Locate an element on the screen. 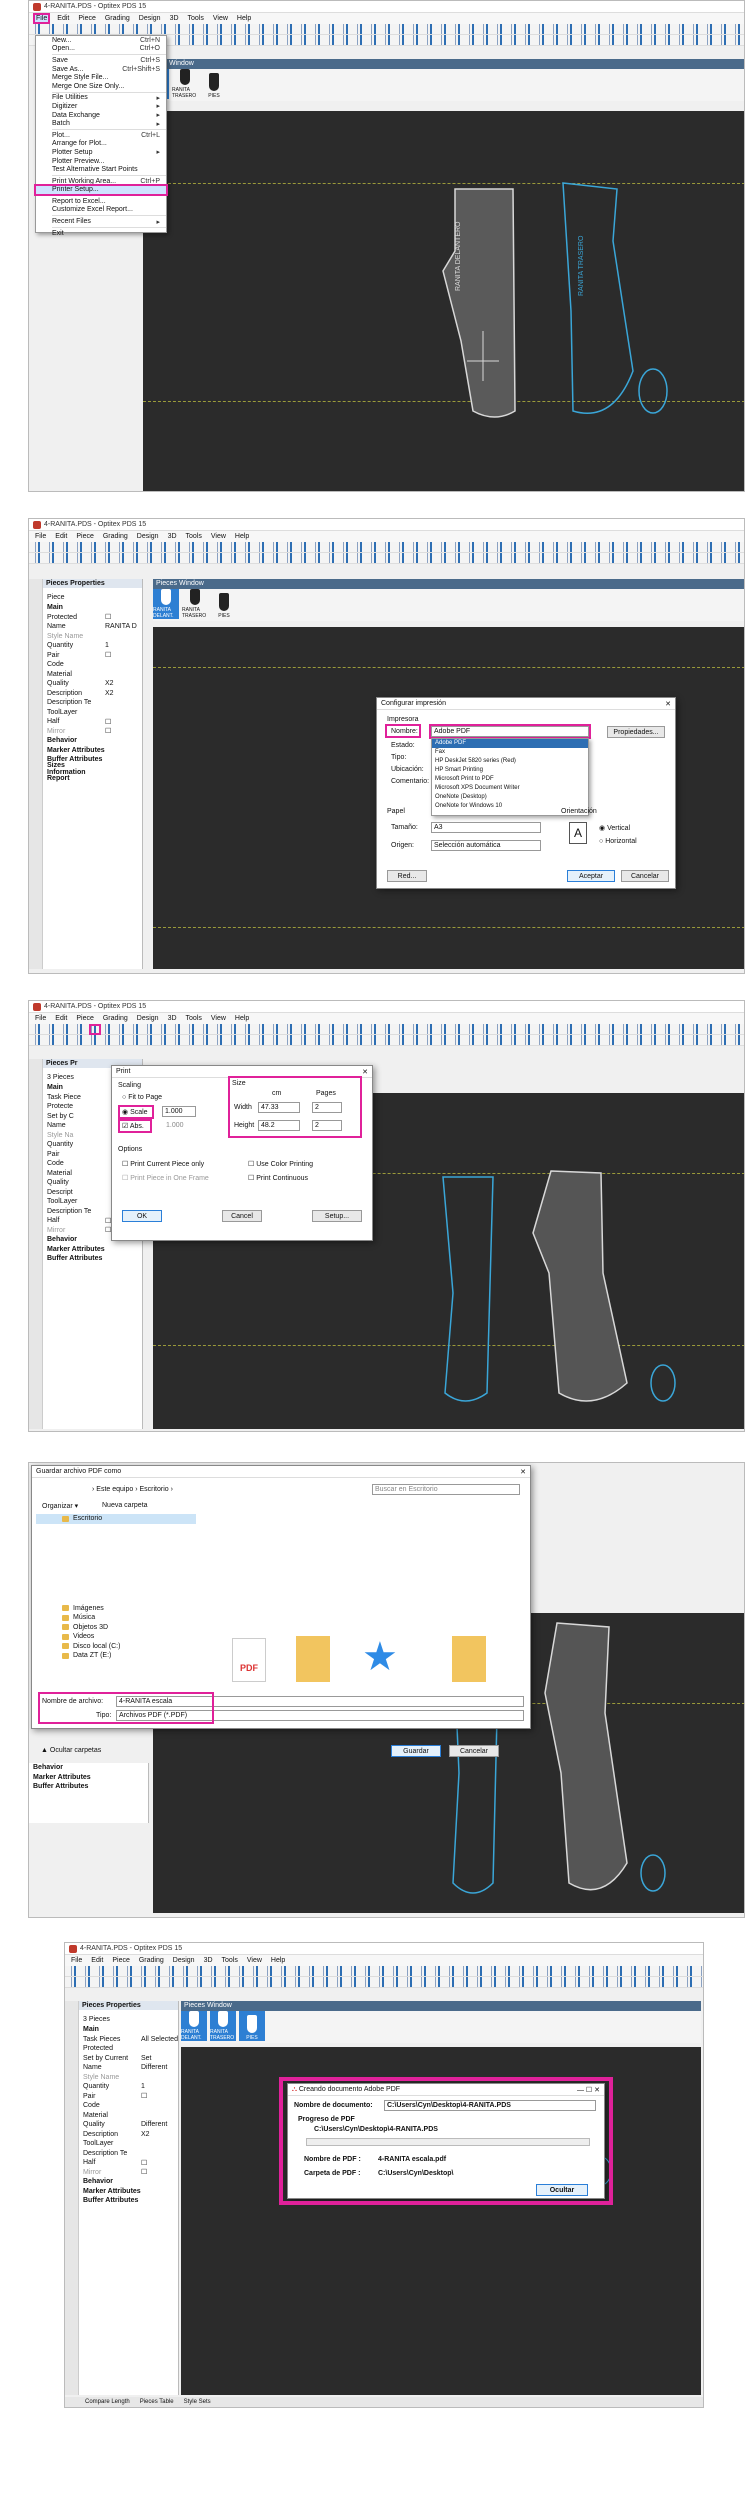 Image resolution: width=746 pixels, height=2504 pixels. compare-length-tab: Compare Length is located at coordinates (107, 2402).